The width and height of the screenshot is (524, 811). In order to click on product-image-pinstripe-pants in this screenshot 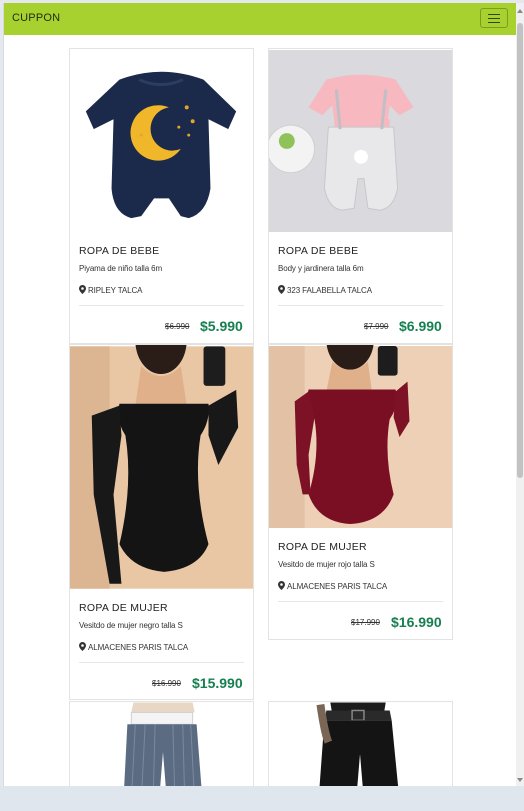, I will do `click(161, 744)`.